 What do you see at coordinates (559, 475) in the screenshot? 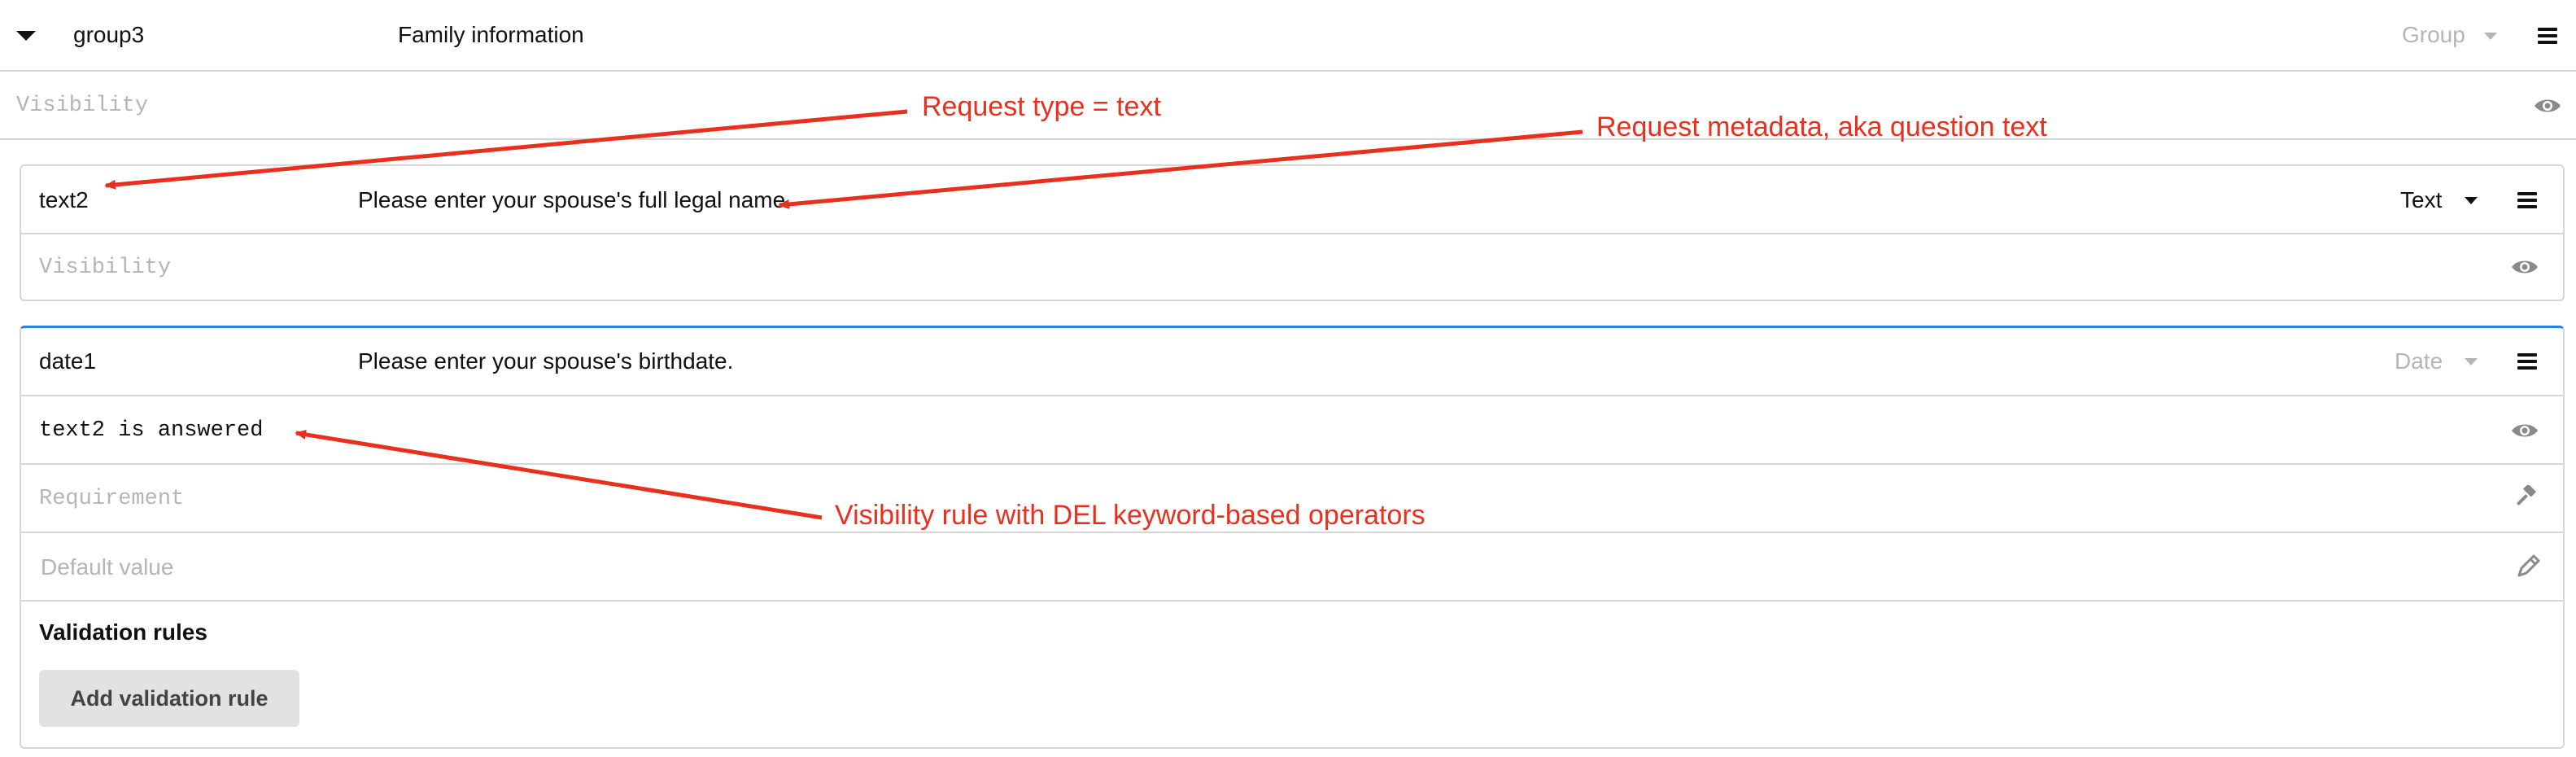
I see `arrow-visibility-rule` at bounding box center [559, 475].